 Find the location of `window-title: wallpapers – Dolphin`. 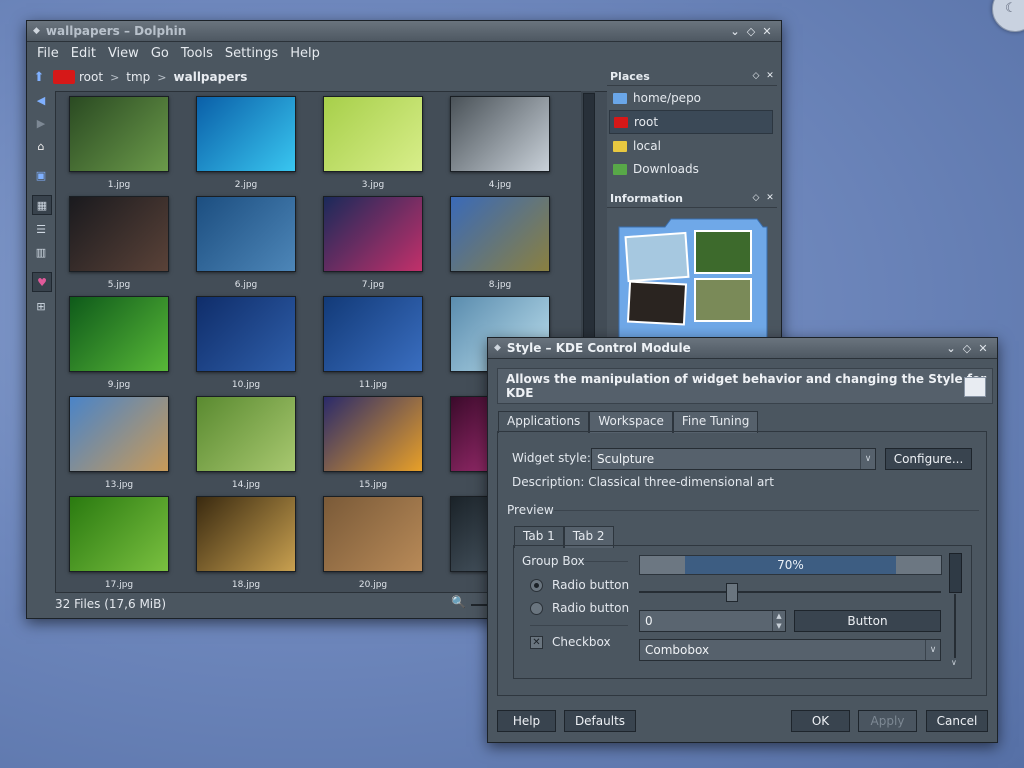

window-title: wallpapers – Dolphin is located at coordinates (116, 31).